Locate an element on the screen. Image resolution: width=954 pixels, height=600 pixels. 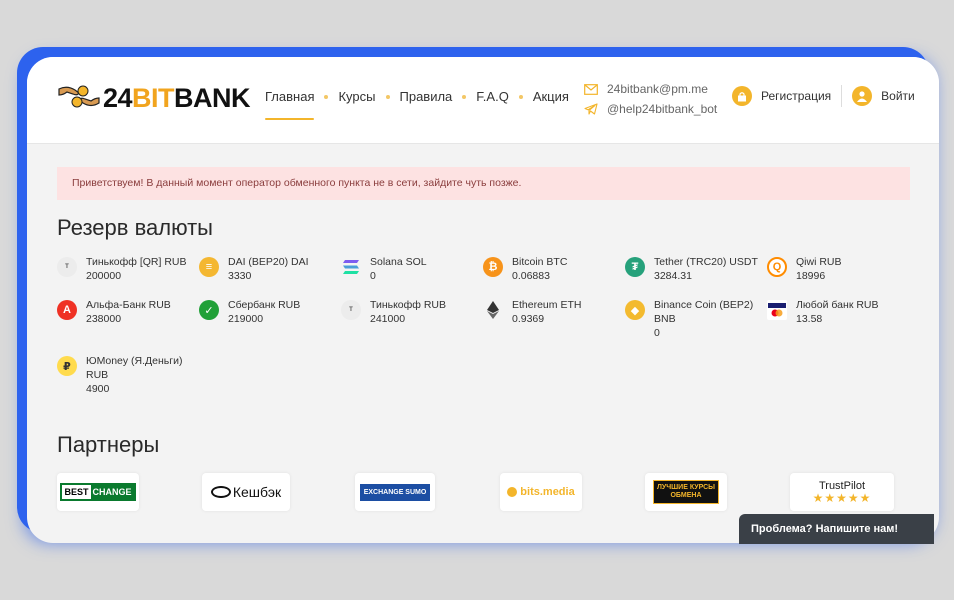
user-icon is located at coordinates (862, 96).